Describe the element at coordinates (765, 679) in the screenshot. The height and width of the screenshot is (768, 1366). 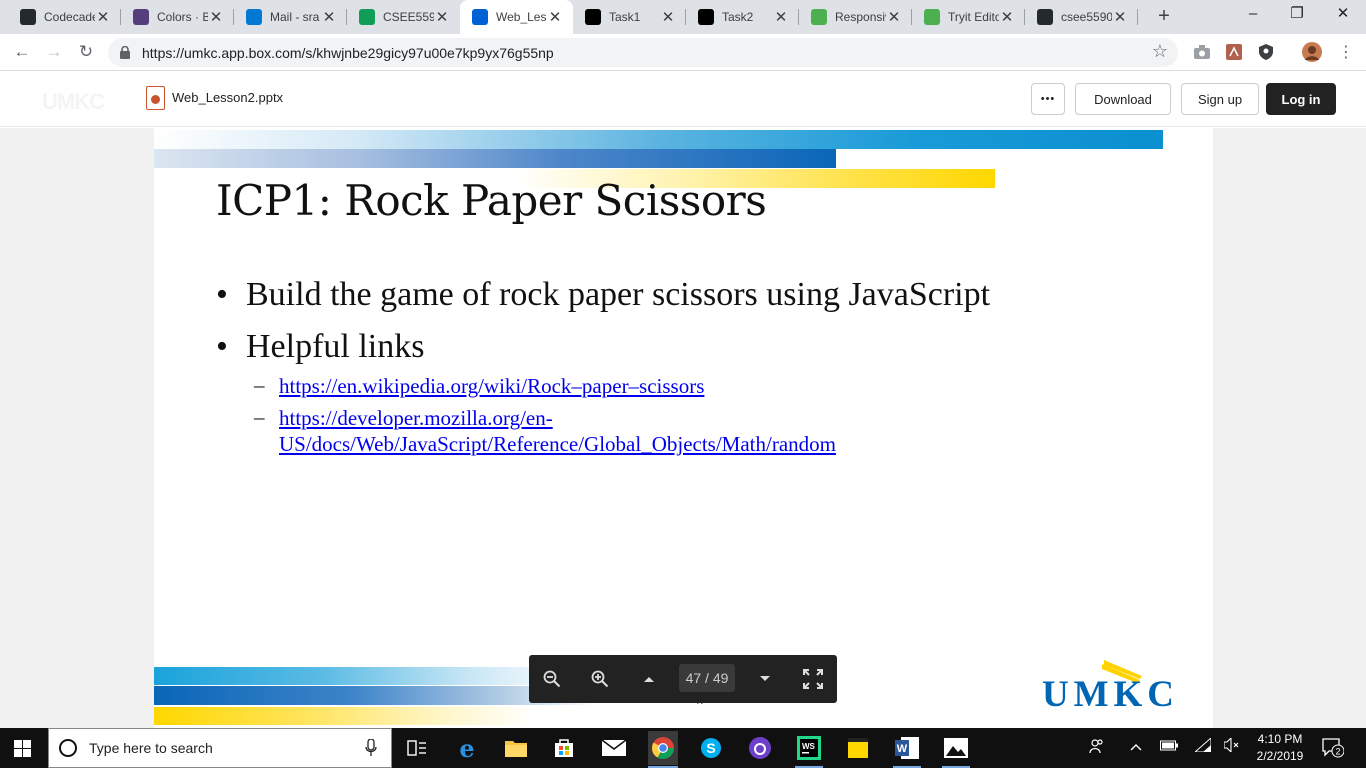
I see `next-page-button` at that location.